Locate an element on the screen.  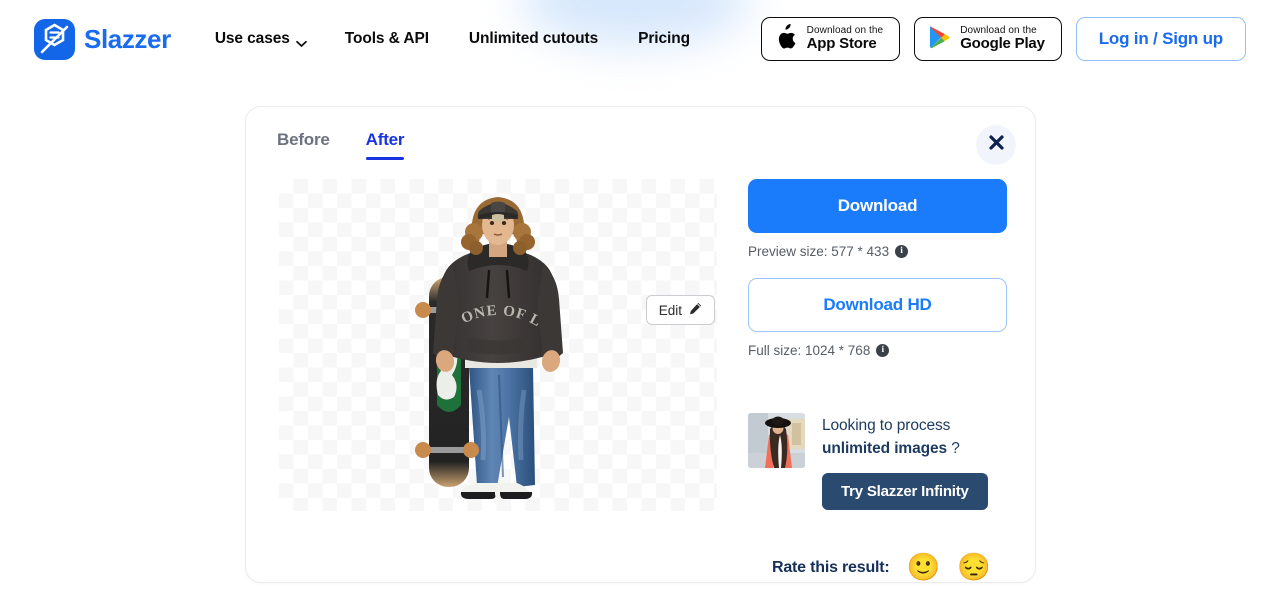
nav-item-use-cases: Use cases is located at coordinates (260, 39).